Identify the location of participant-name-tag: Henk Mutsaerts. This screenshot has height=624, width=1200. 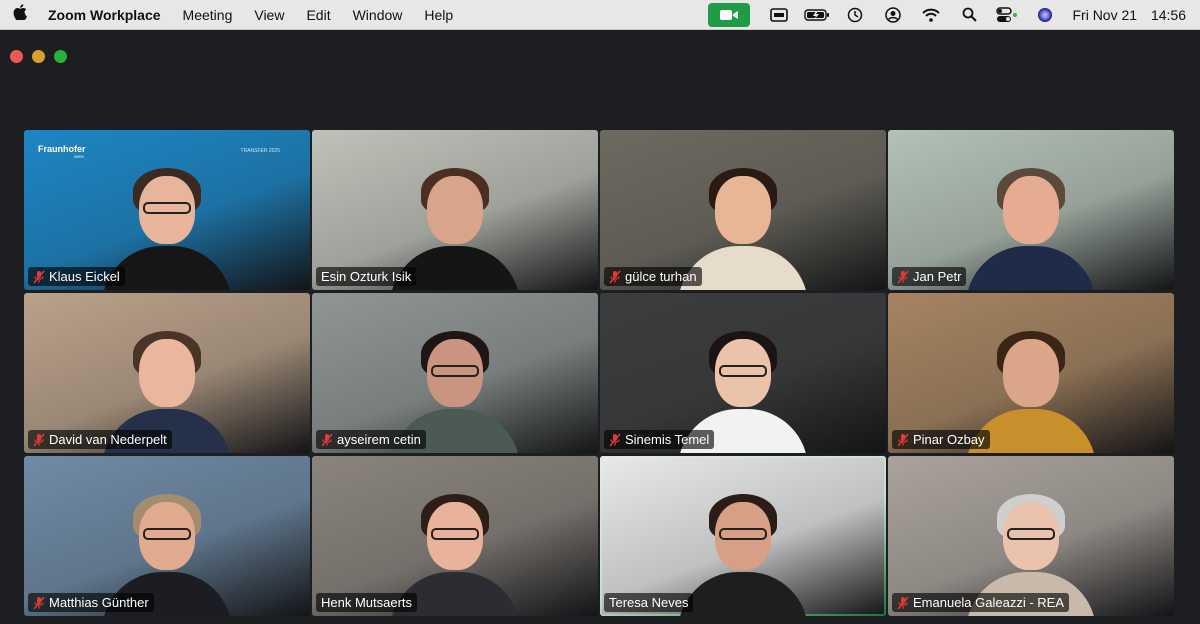
(367, 602).